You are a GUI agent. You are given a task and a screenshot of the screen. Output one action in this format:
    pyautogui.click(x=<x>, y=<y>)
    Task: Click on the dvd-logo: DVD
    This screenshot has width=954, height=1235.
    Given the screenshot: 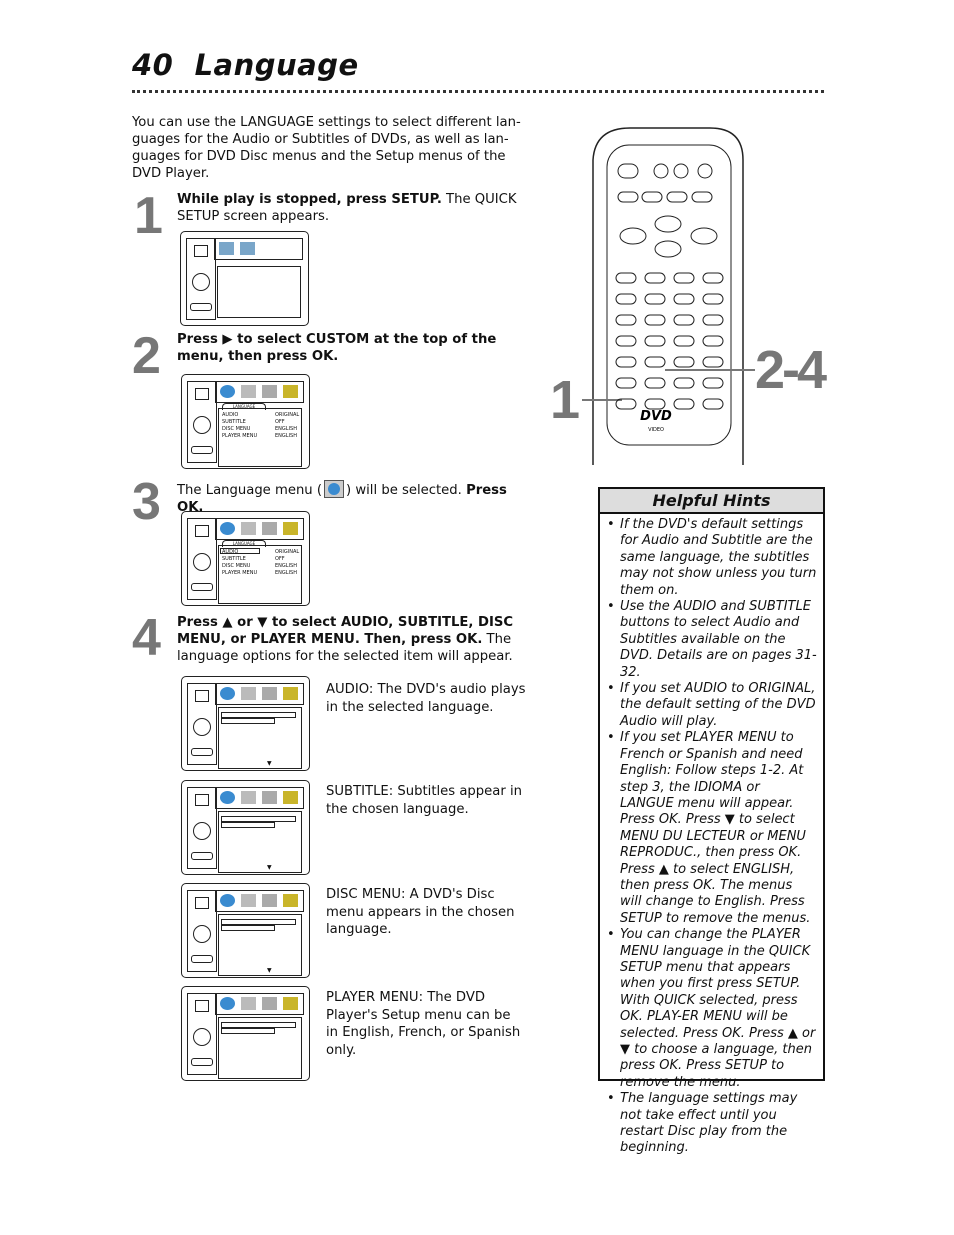 What is the action you would take?
    pyautogui.click(x=656, y=416)
    